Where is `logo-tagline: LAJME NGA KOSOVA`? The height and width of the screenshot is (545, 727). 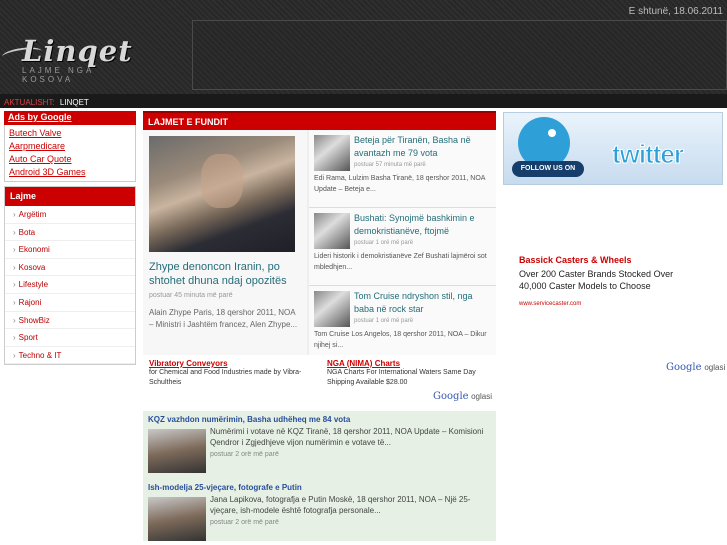
logo-tagline: LAJME NGA KOSOVA is located at coordinates (58, 75).